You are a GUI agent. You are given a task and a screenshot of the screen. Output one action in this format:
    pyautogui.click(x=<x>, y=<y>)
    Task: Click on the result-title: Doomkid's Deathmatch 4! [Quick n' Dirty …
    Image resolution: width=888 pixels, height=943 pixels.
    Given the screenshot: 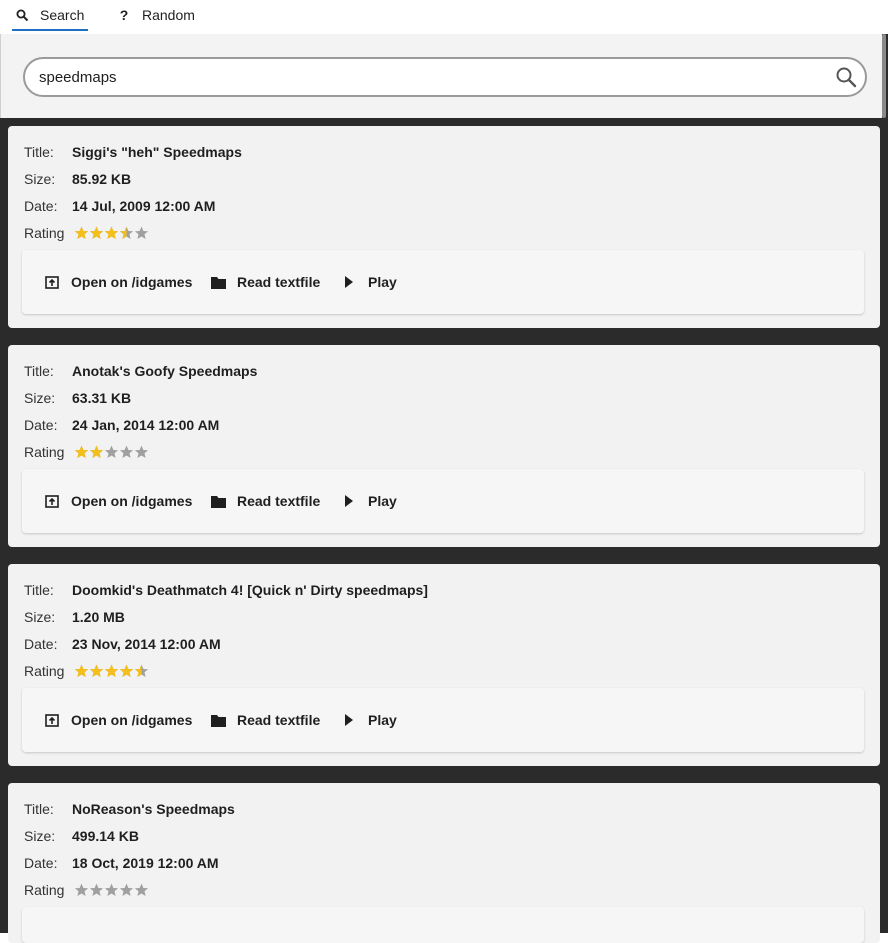 What is the action you would take?
    pyautogui.click(x=250, y=590)
    